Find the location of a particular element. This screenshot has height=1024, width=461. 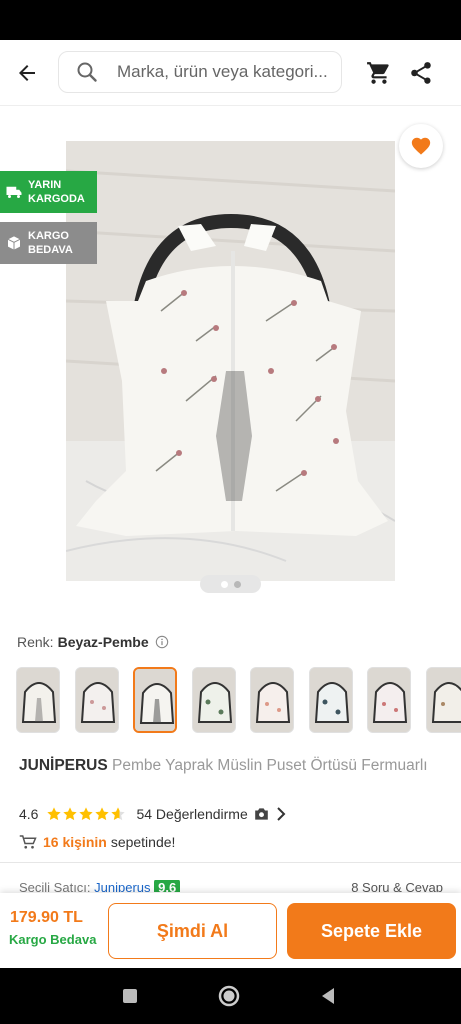

shopping-cart-icon is located at coordinates (28, 842).